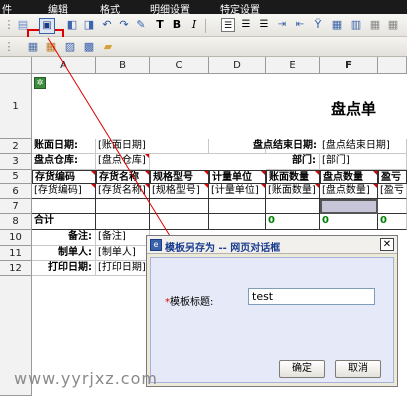 The image size is (407, 396). I want to click on merge-cells-icon: ⇥, so click(282, 25).